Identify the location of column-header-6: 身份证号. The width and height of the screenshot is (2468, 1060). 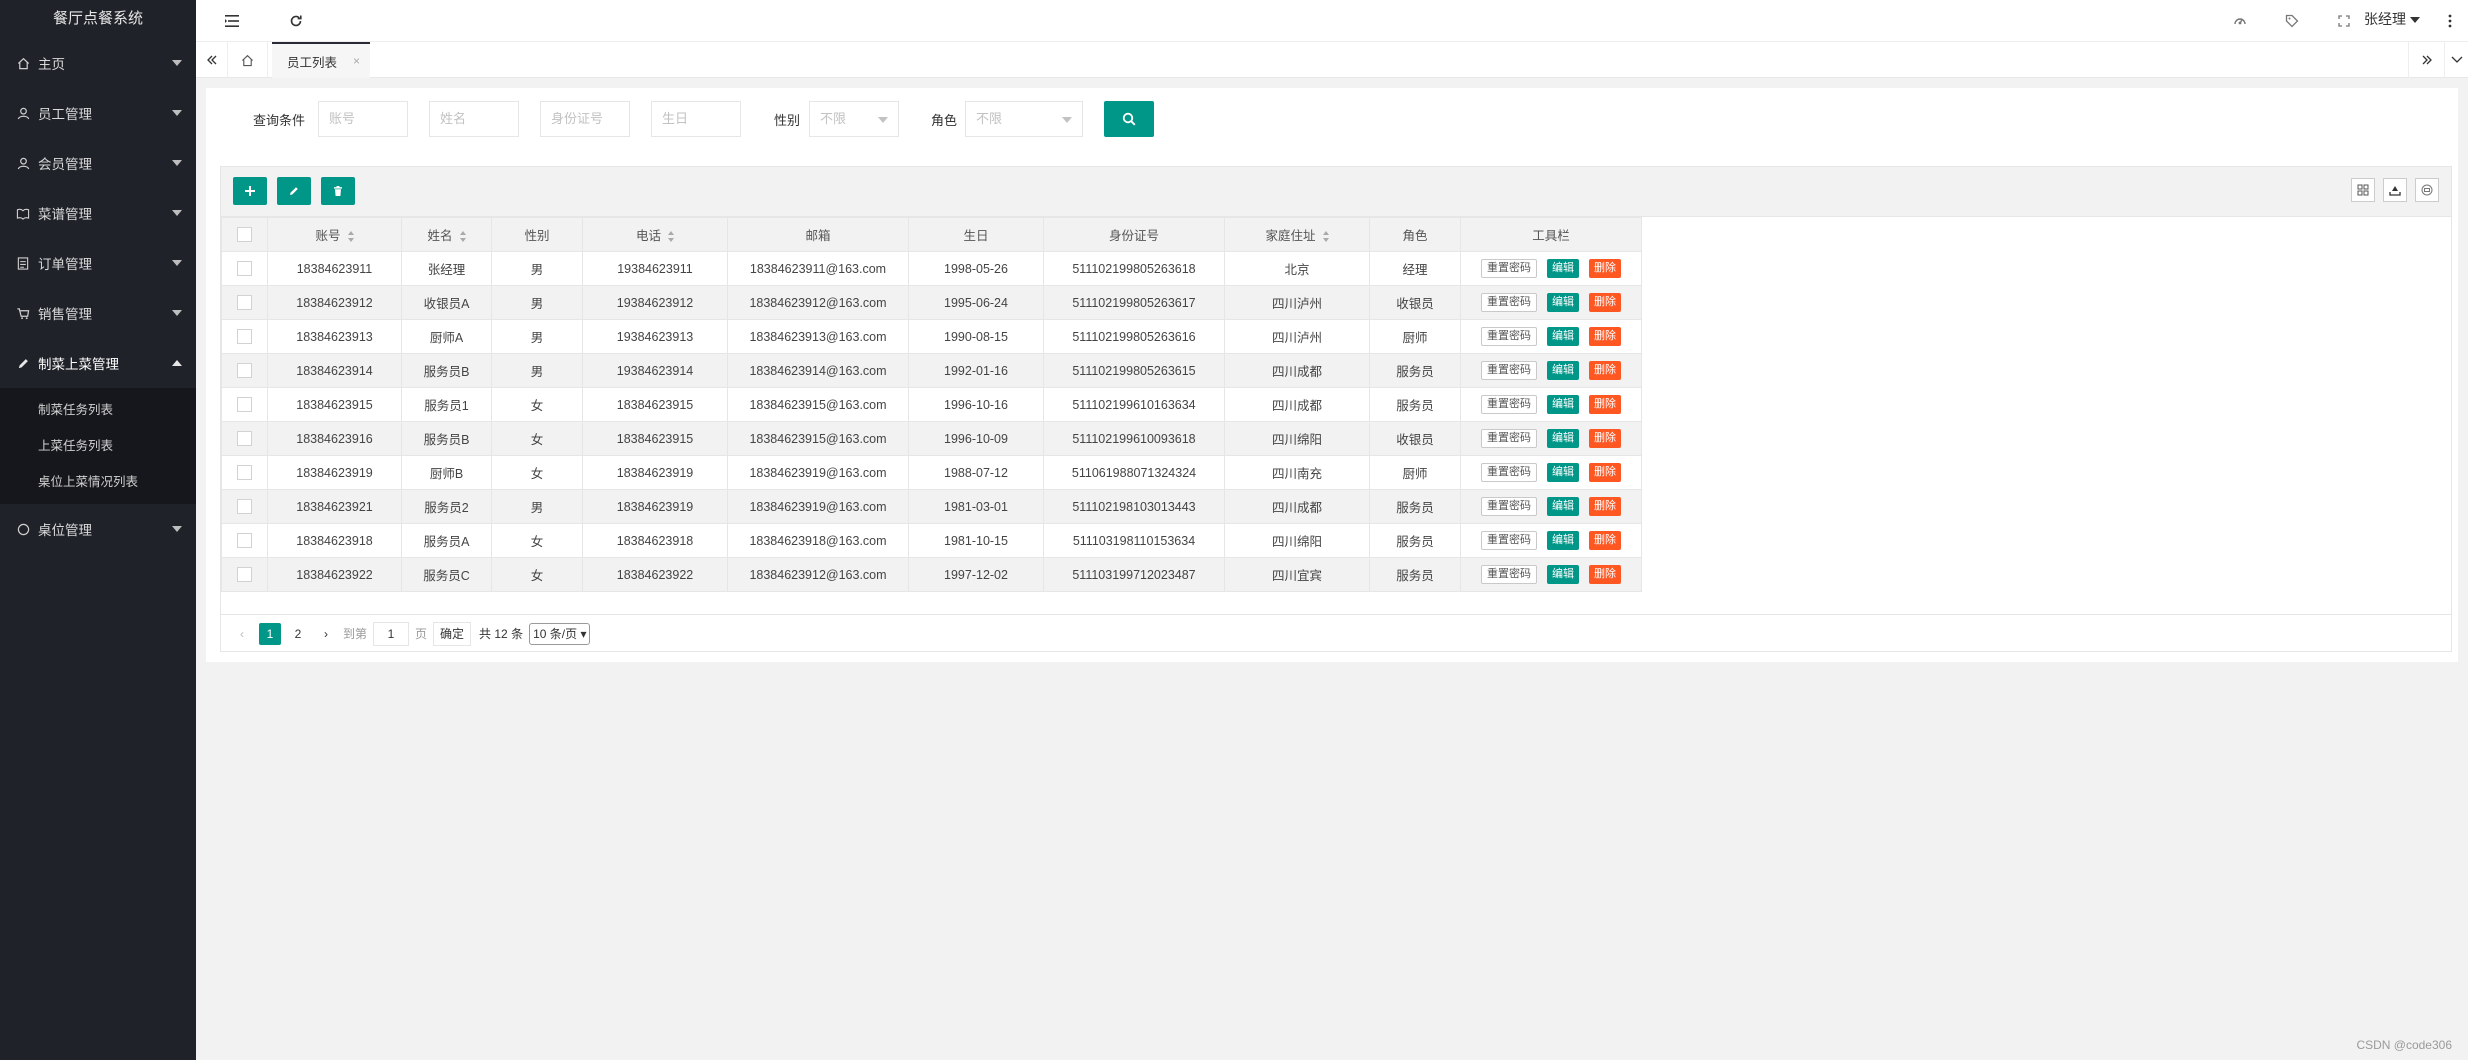
(1134, 234).